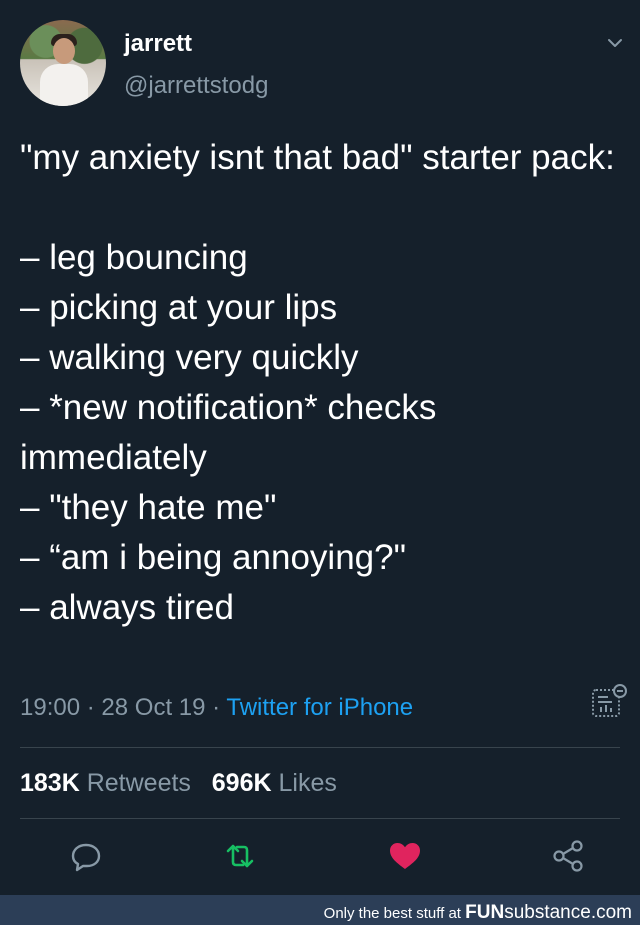 The height and width of the screenshot is (925, 640). I want to click on chevron-down-icon, so click(615, 43).